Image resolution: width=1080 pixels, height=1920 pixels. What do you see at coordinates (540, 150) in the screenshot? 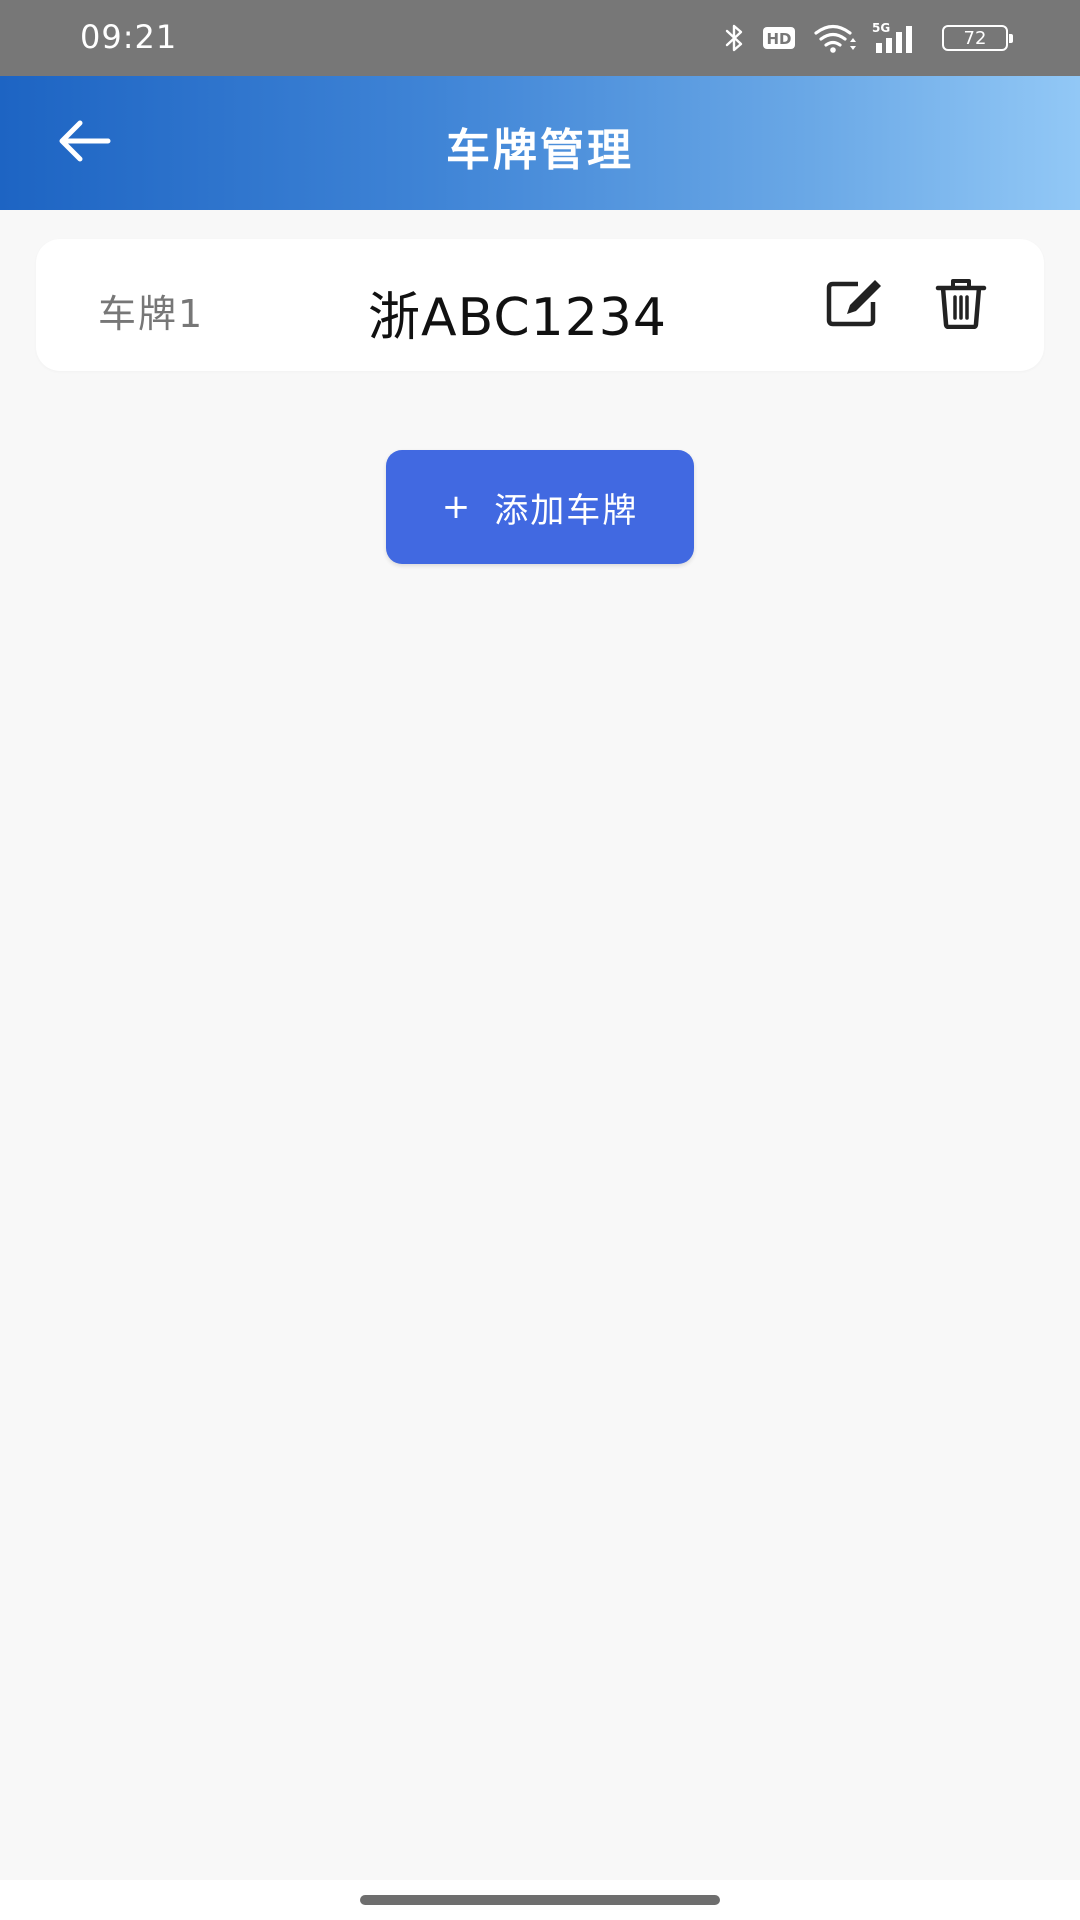
I see `page-title: 车牌管理` at bounding box center [540, 150].